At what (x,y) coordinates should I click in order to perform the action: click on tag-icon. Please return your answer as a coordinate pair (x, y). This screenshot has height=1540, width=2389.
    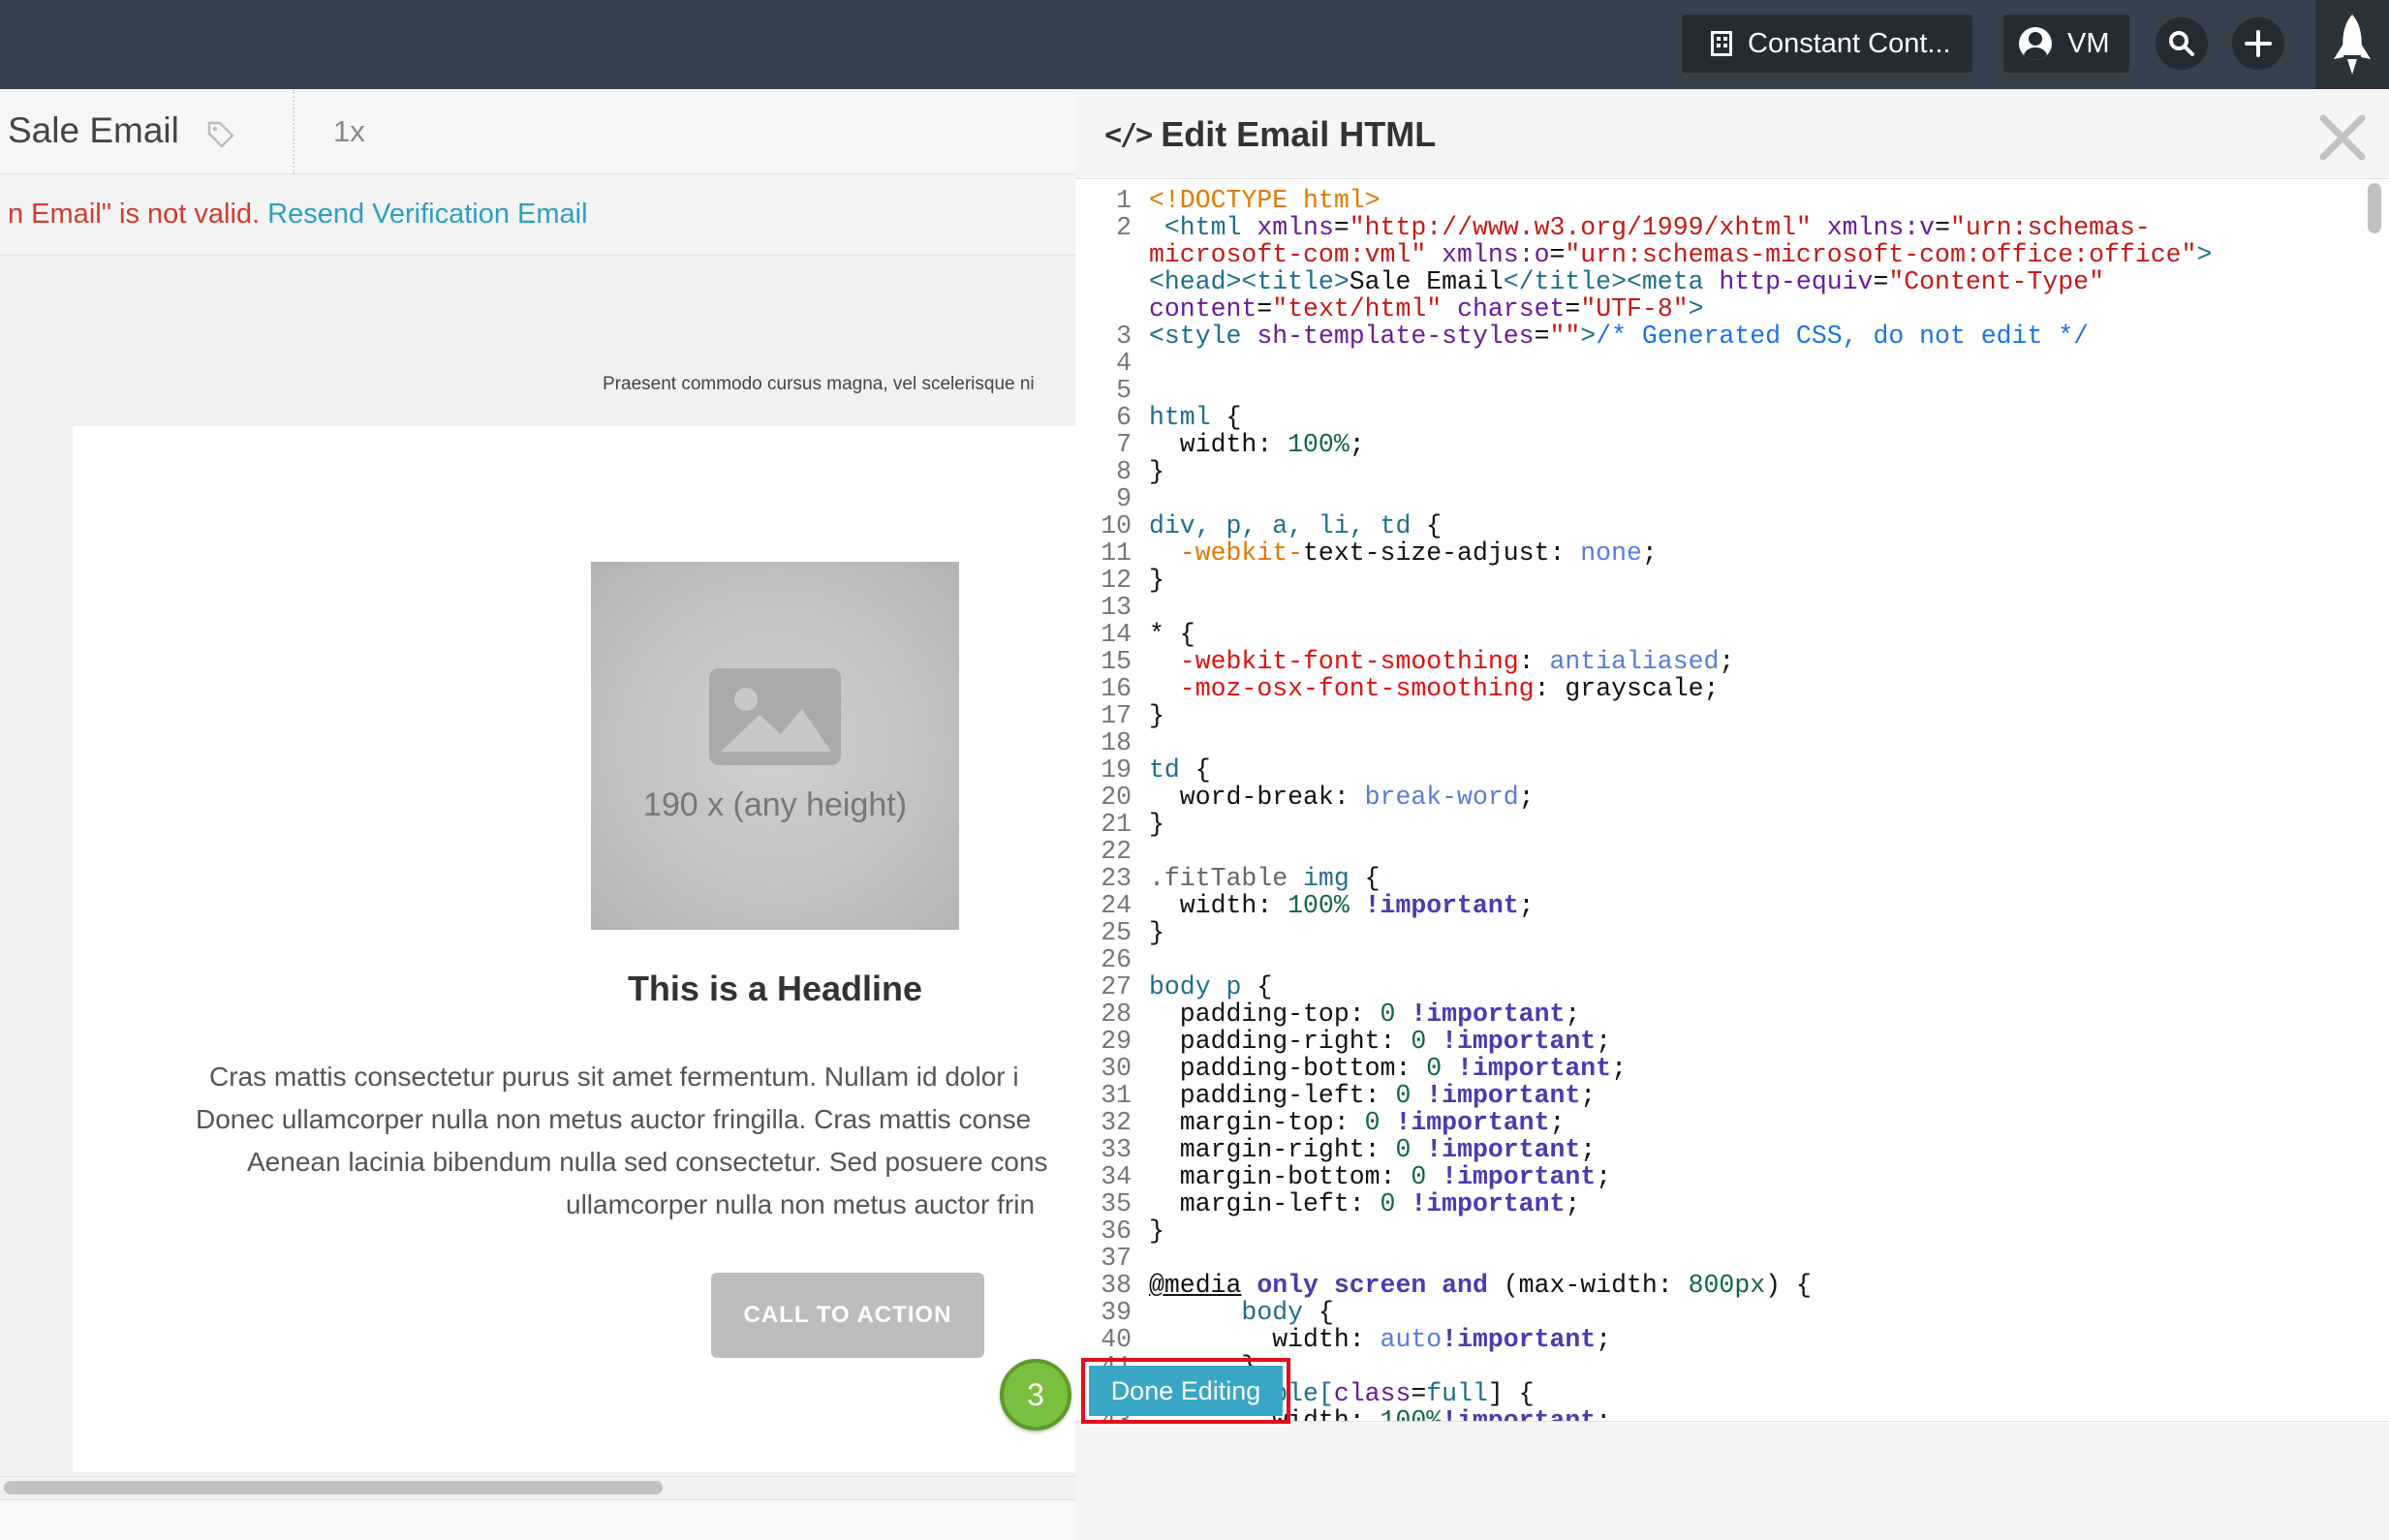
    Looking at the image, I should click on (220, 134).